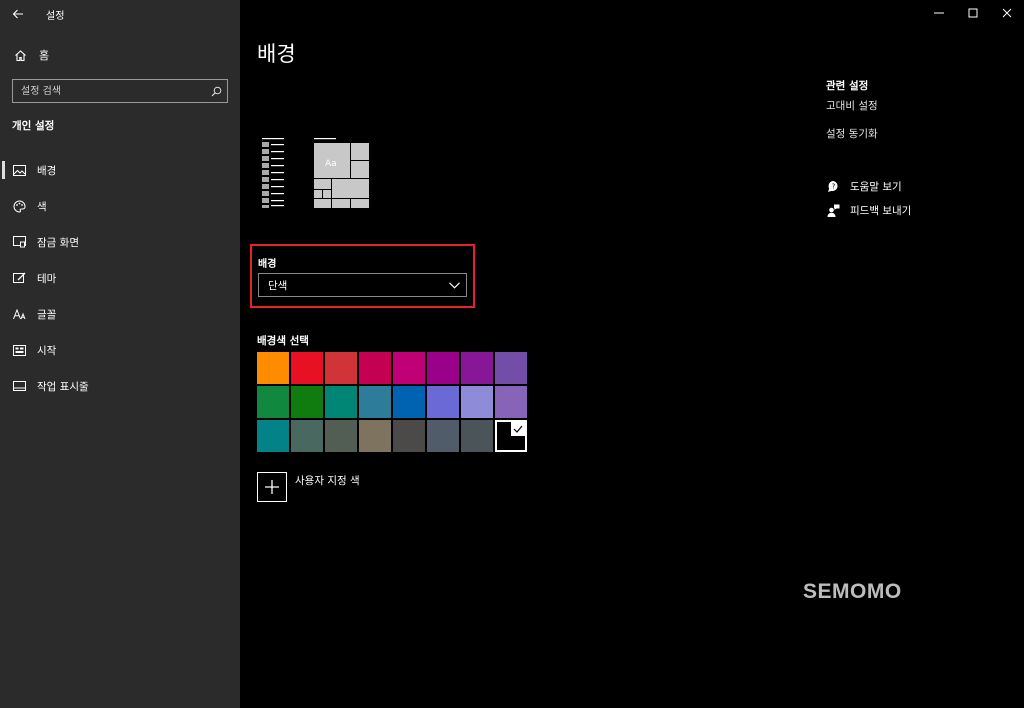  Describe the element at coordinates (120, 55) in the screenshot. I see `home-button: 홈` at that location.